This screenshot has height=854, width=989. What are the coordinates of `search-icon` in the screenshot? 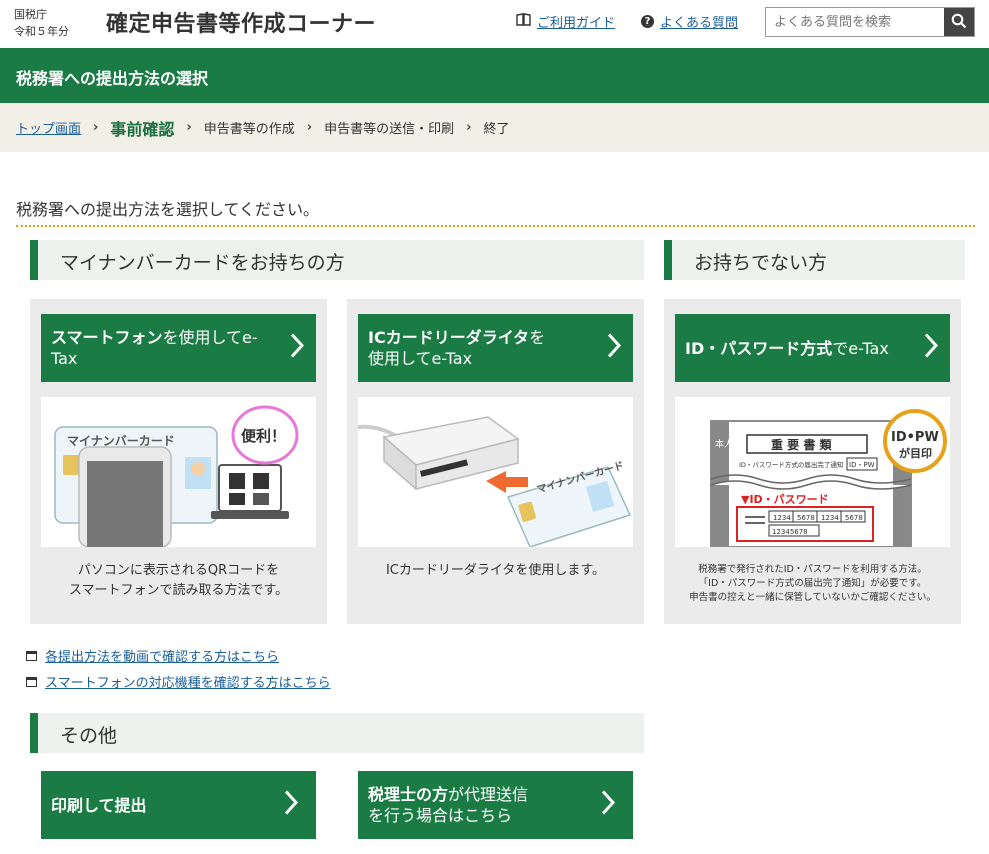 It's located at (959, 22).